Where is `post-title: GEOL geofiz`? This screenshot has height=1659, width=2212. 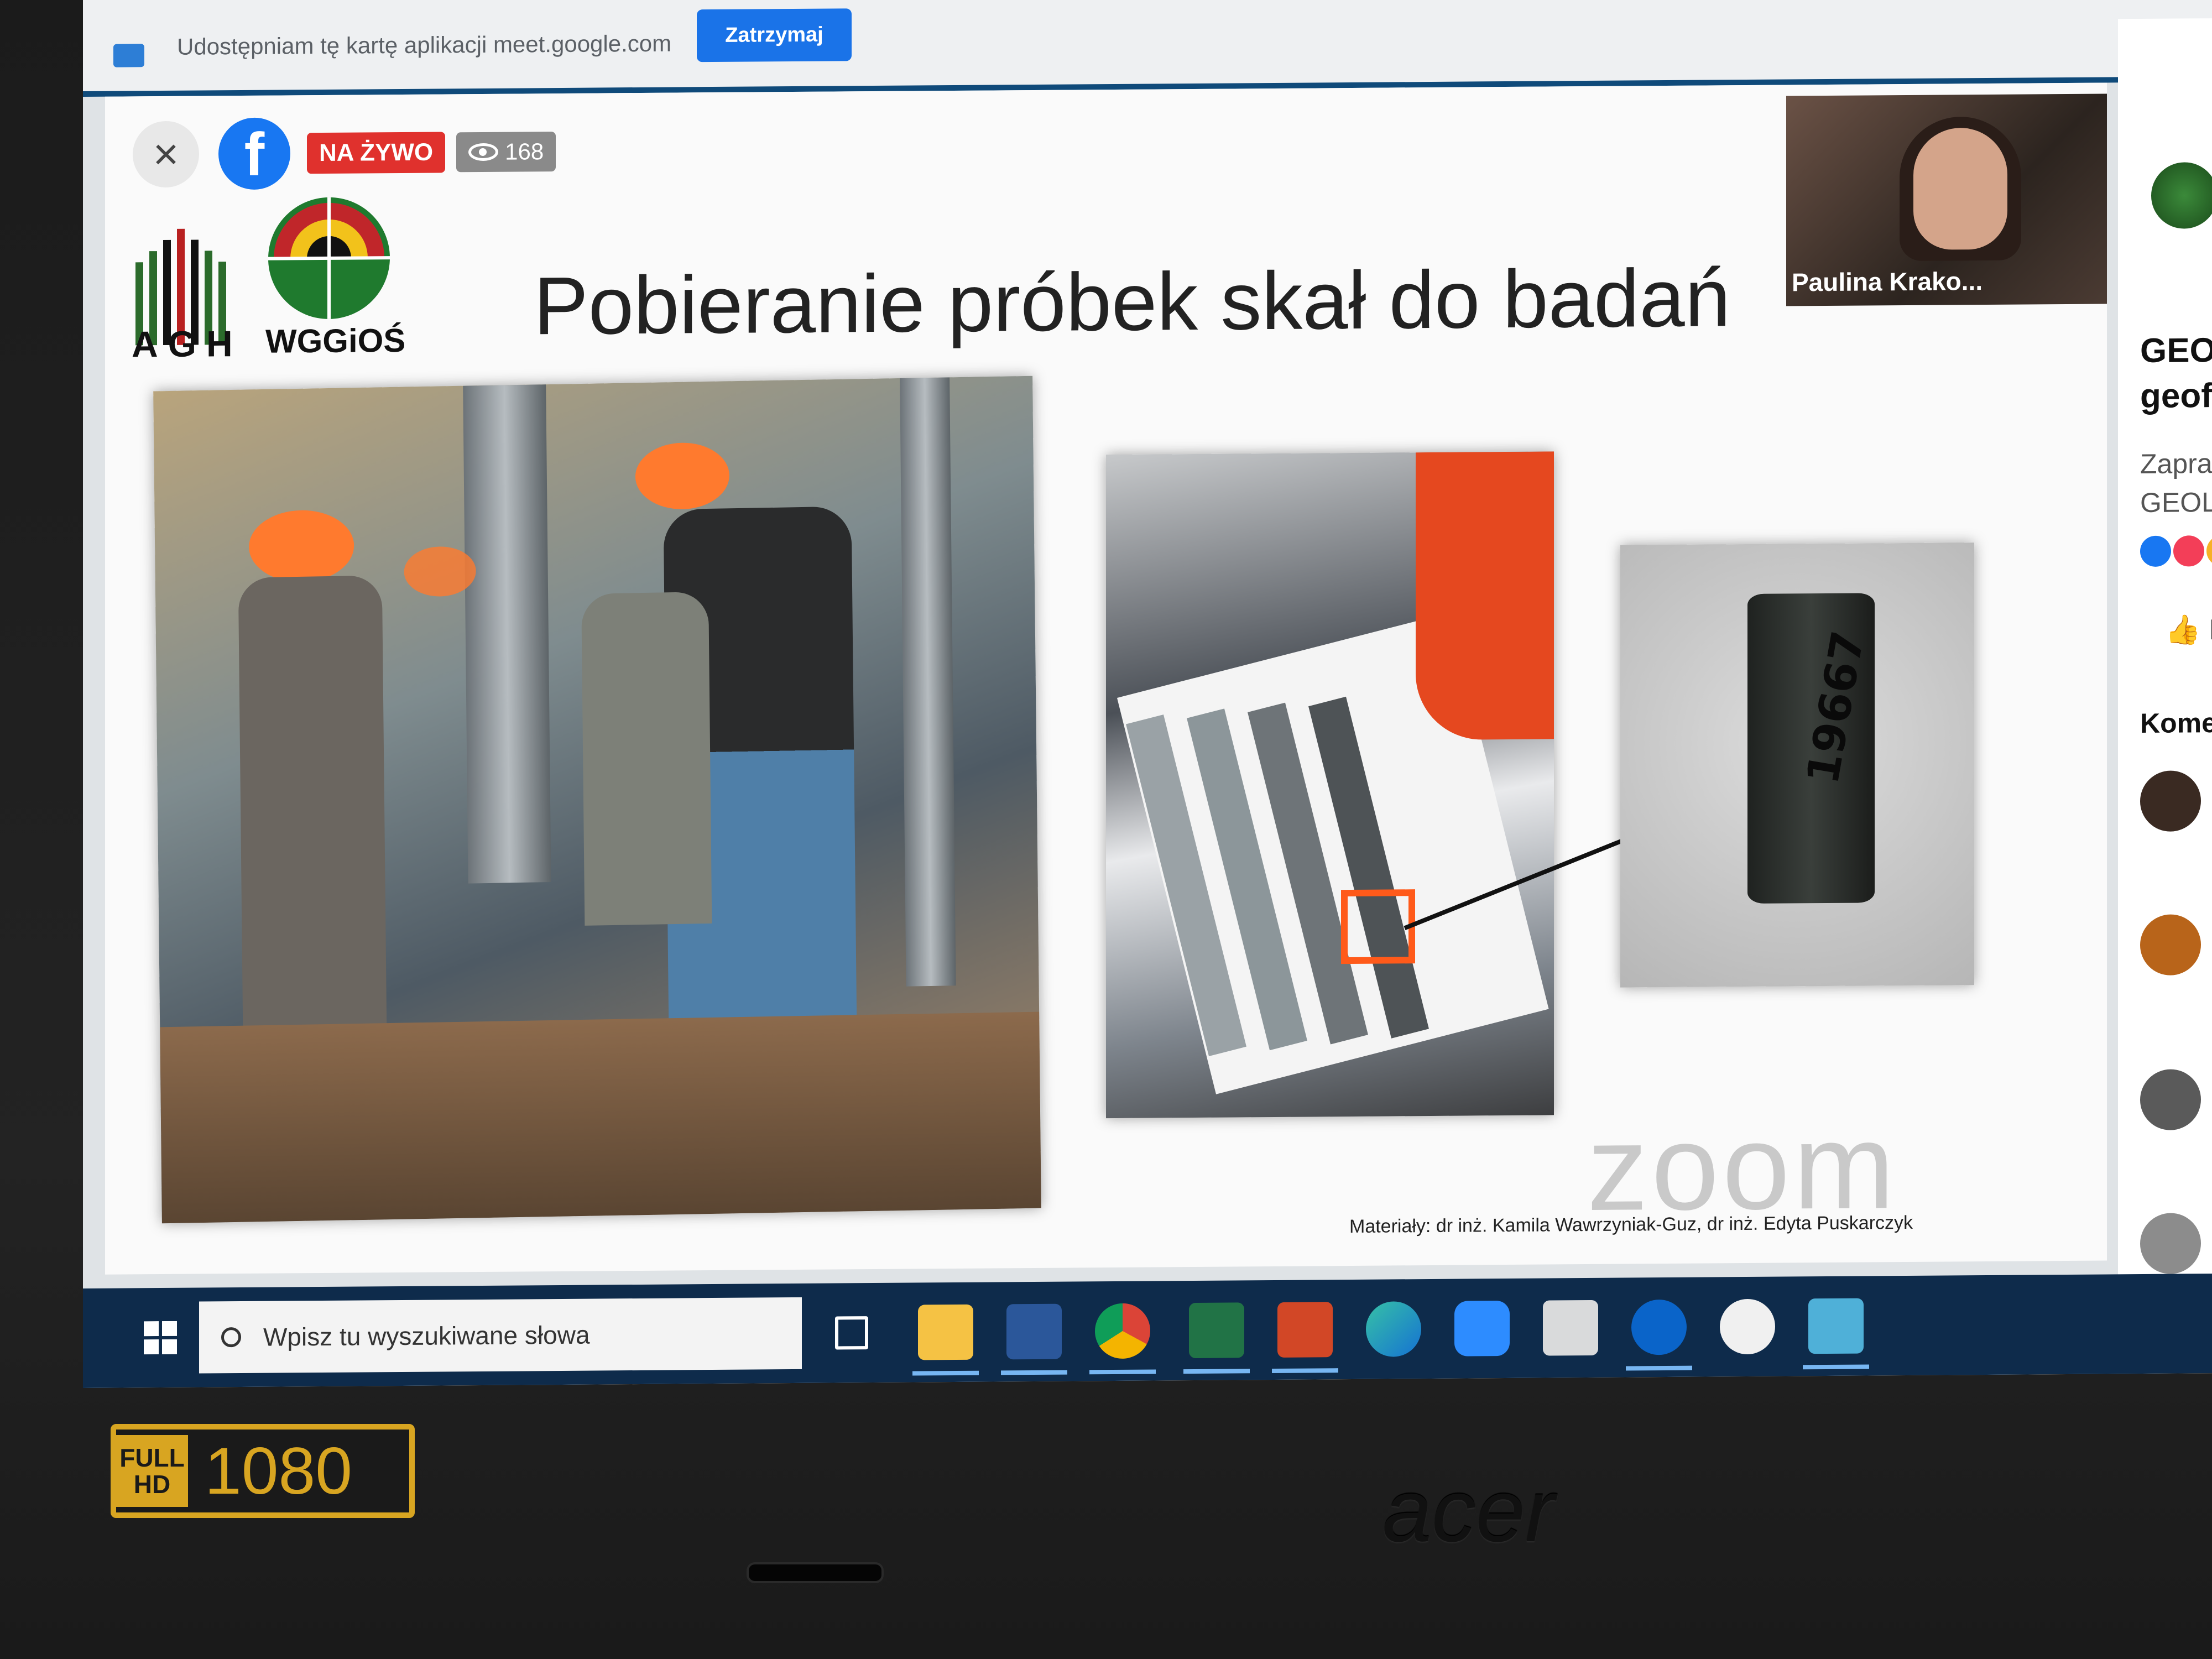
post-title: GEOL geofiz is located at coordinates (2176, 374).